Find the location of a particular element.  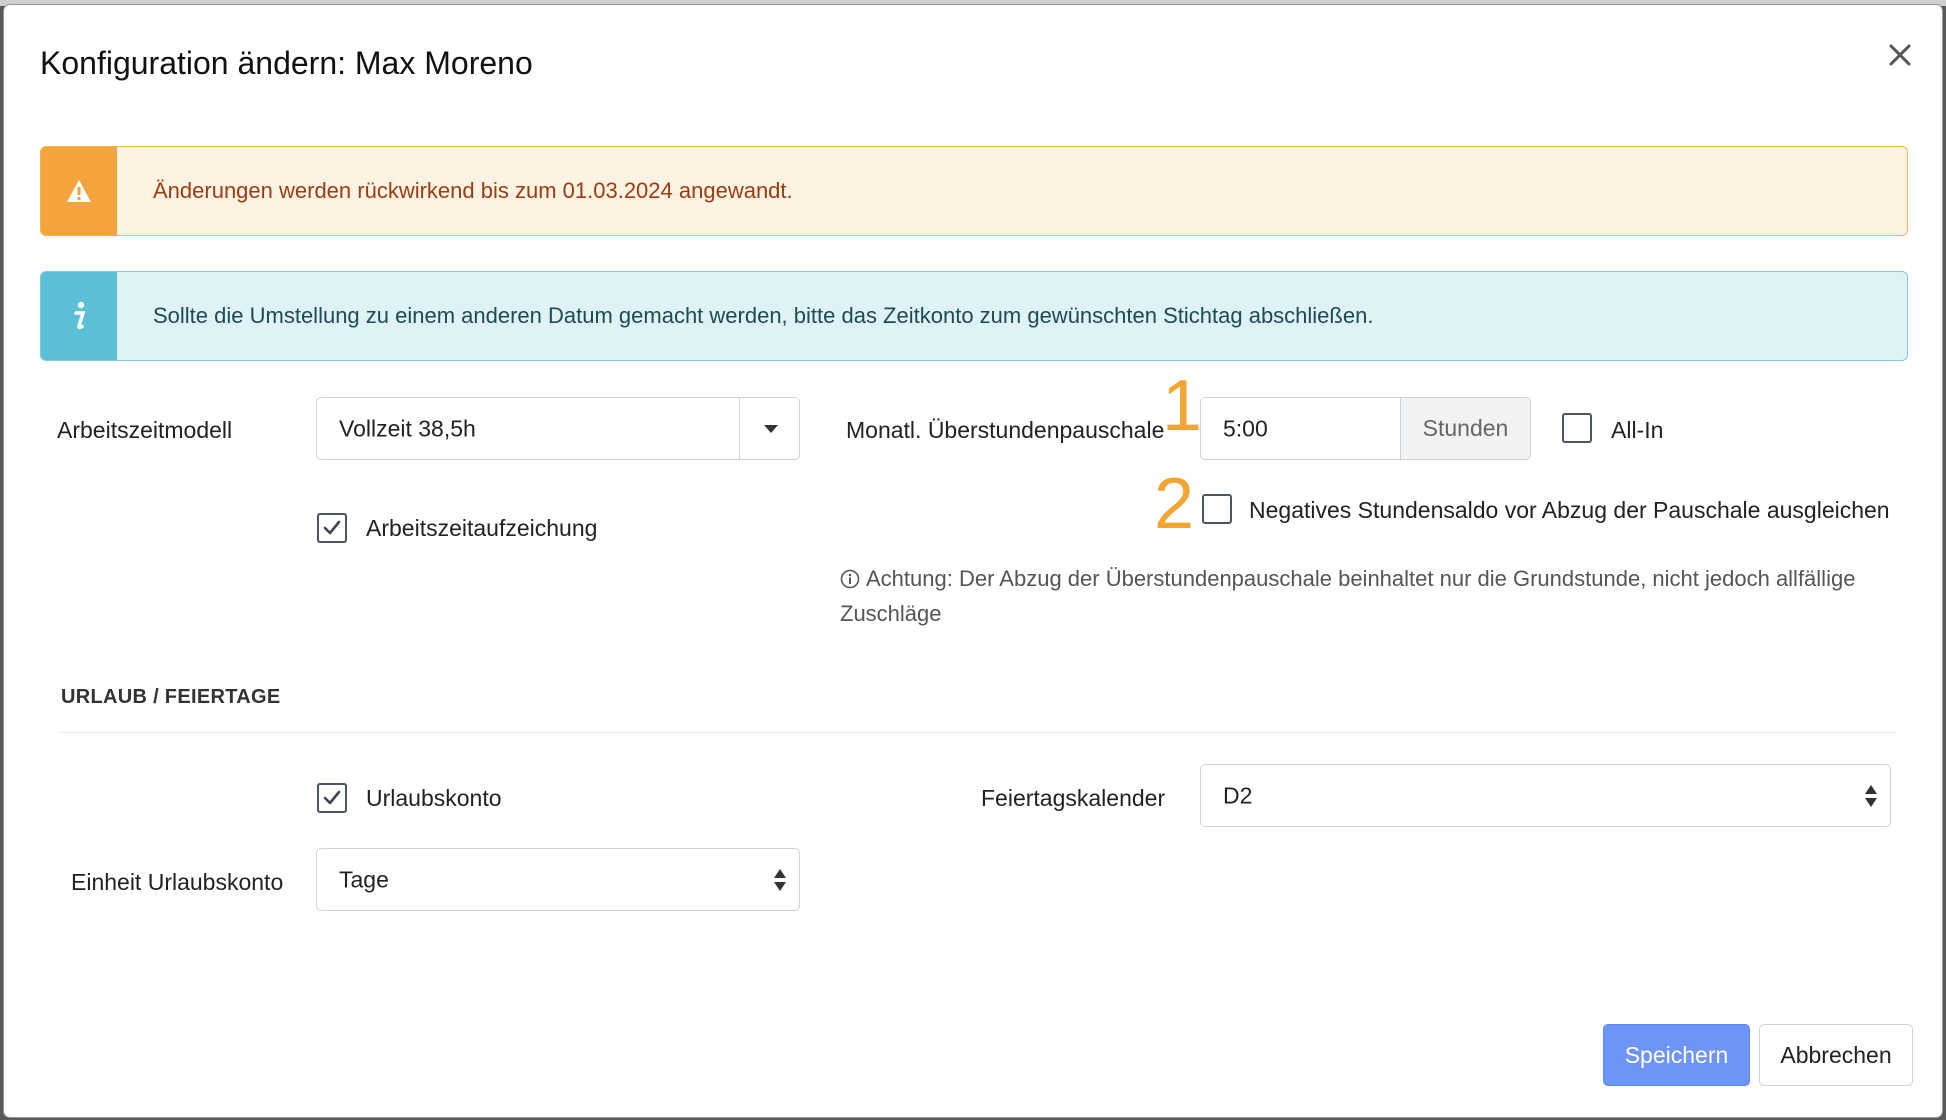

vacation-unit-label: Einheit Urlaubskonto is located at coordinates (177, 882).